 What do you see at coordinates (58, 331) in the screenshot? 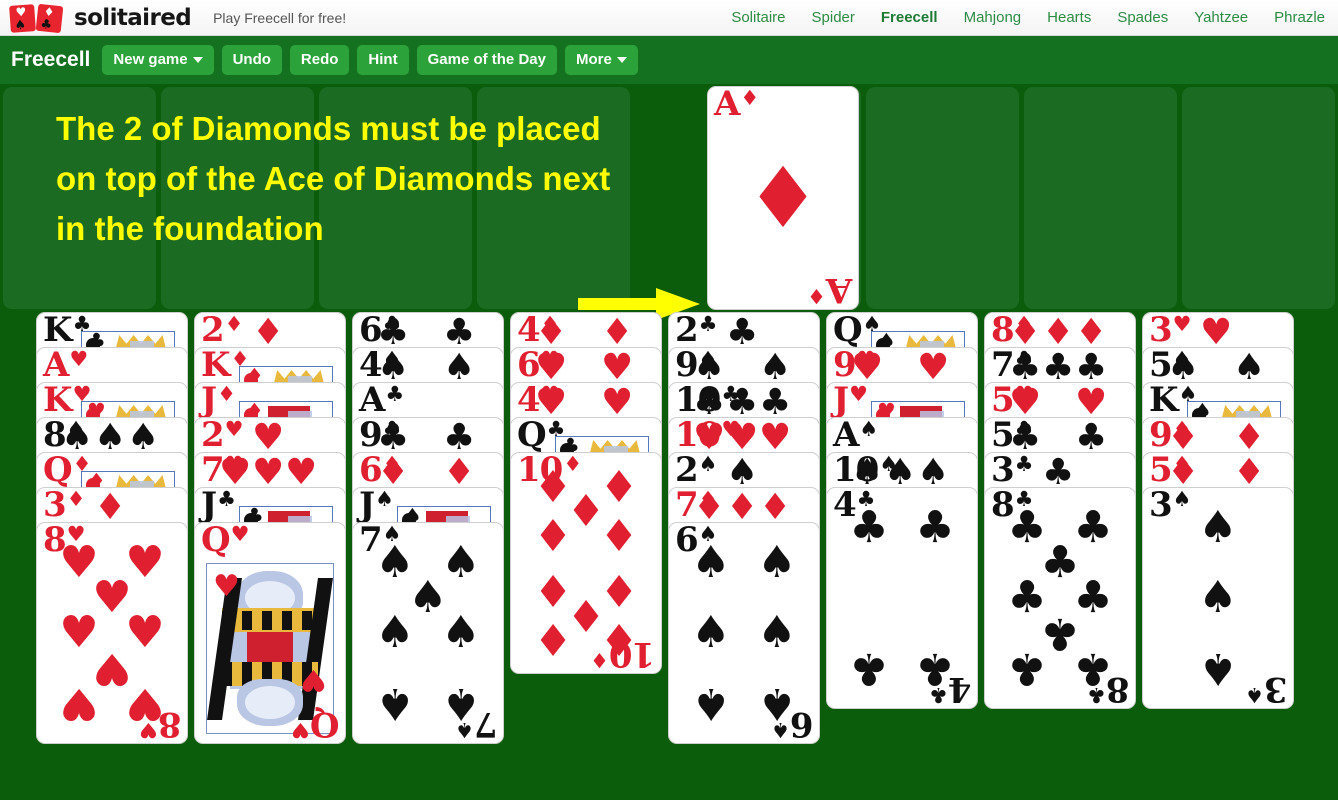
I see `card-rank: K` at bounding box center [58, 331].